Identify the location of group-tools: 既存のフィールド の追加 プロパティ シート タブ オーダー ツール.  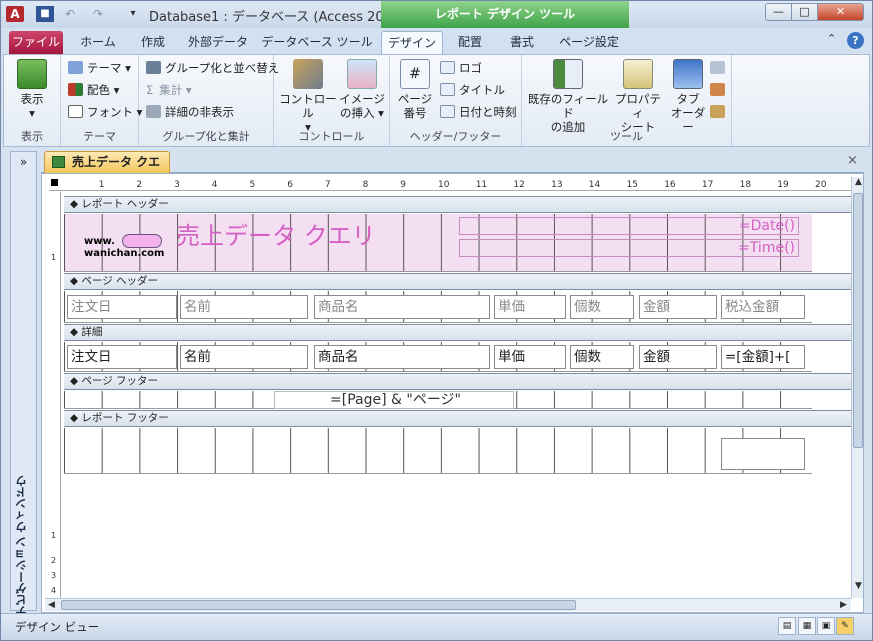
(627, 100).